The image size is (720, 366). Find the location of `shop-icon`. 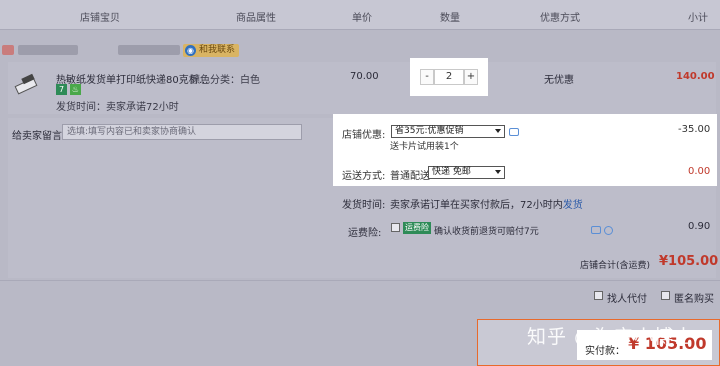

shop-icon is located at coordinates (8, 50).